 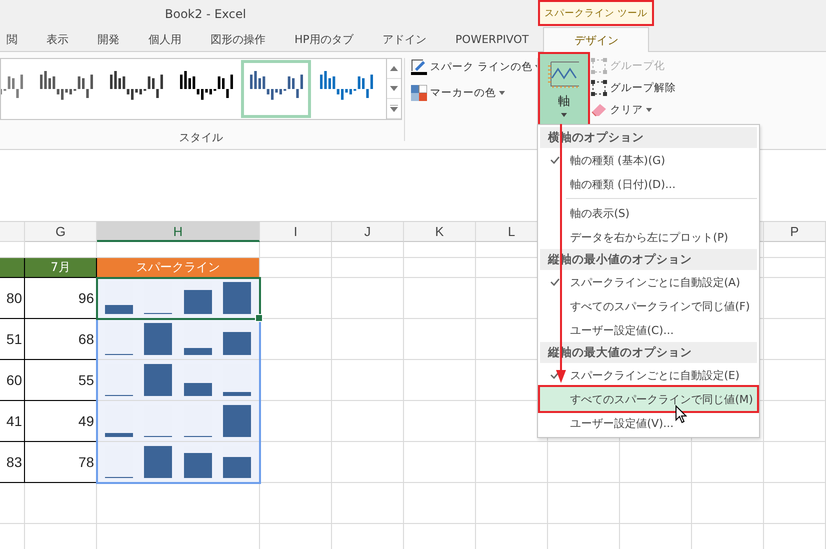 What do you see at coordinates (633, 88) in the screenshot?
I see `ungroup-button: グループ解除` at bounding box center [633, 88].